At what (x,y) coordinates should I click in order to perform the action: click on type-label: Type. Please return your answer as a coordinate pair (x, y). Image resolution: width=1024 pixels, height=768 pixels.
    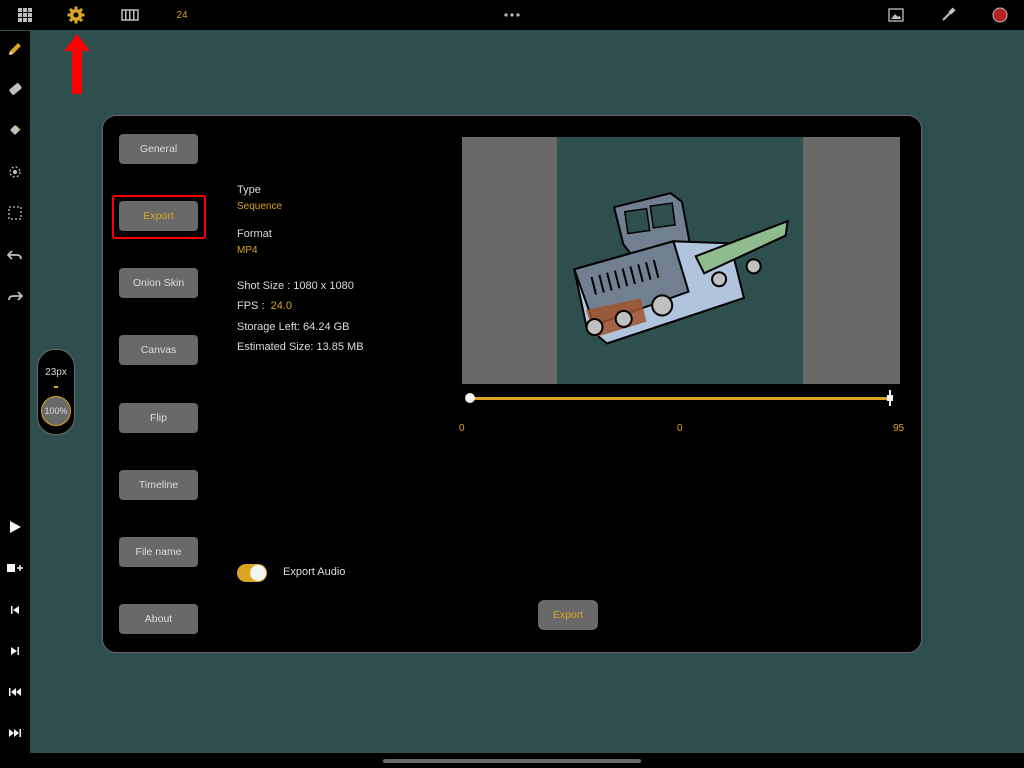
    Looking at the image, I should click on (249, 190).